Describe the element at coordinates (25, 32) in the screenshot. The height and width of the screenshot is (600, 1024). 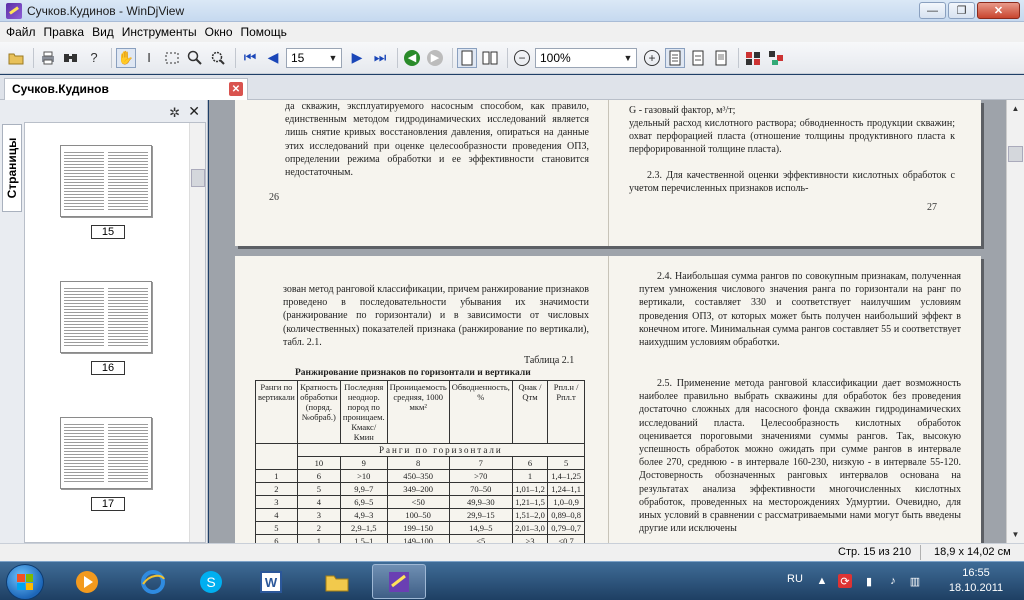
I see `menu-file: Файл` at that location.